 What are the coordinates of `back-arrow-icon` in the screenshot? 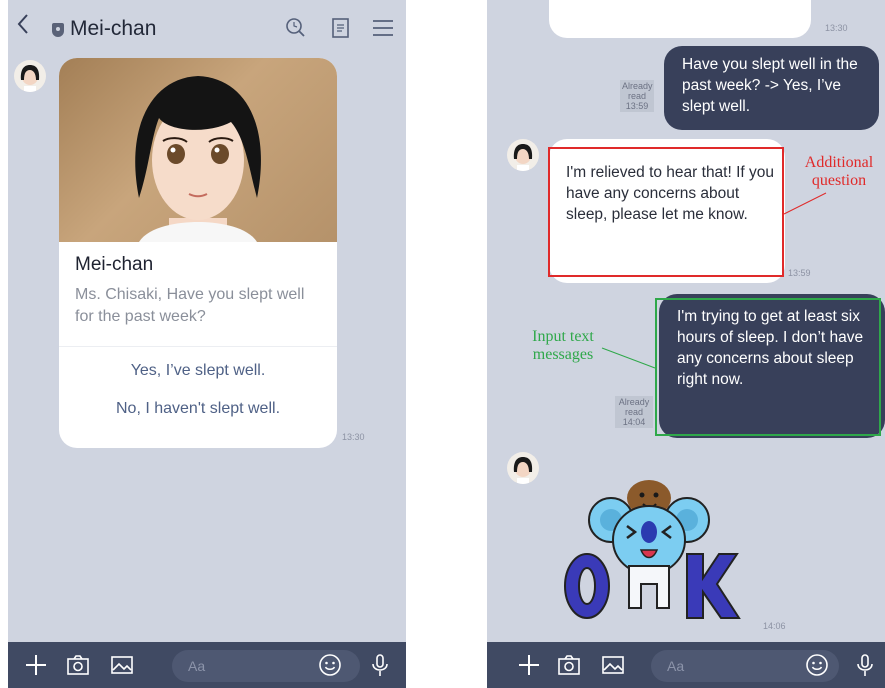 It's located at (27, 26).